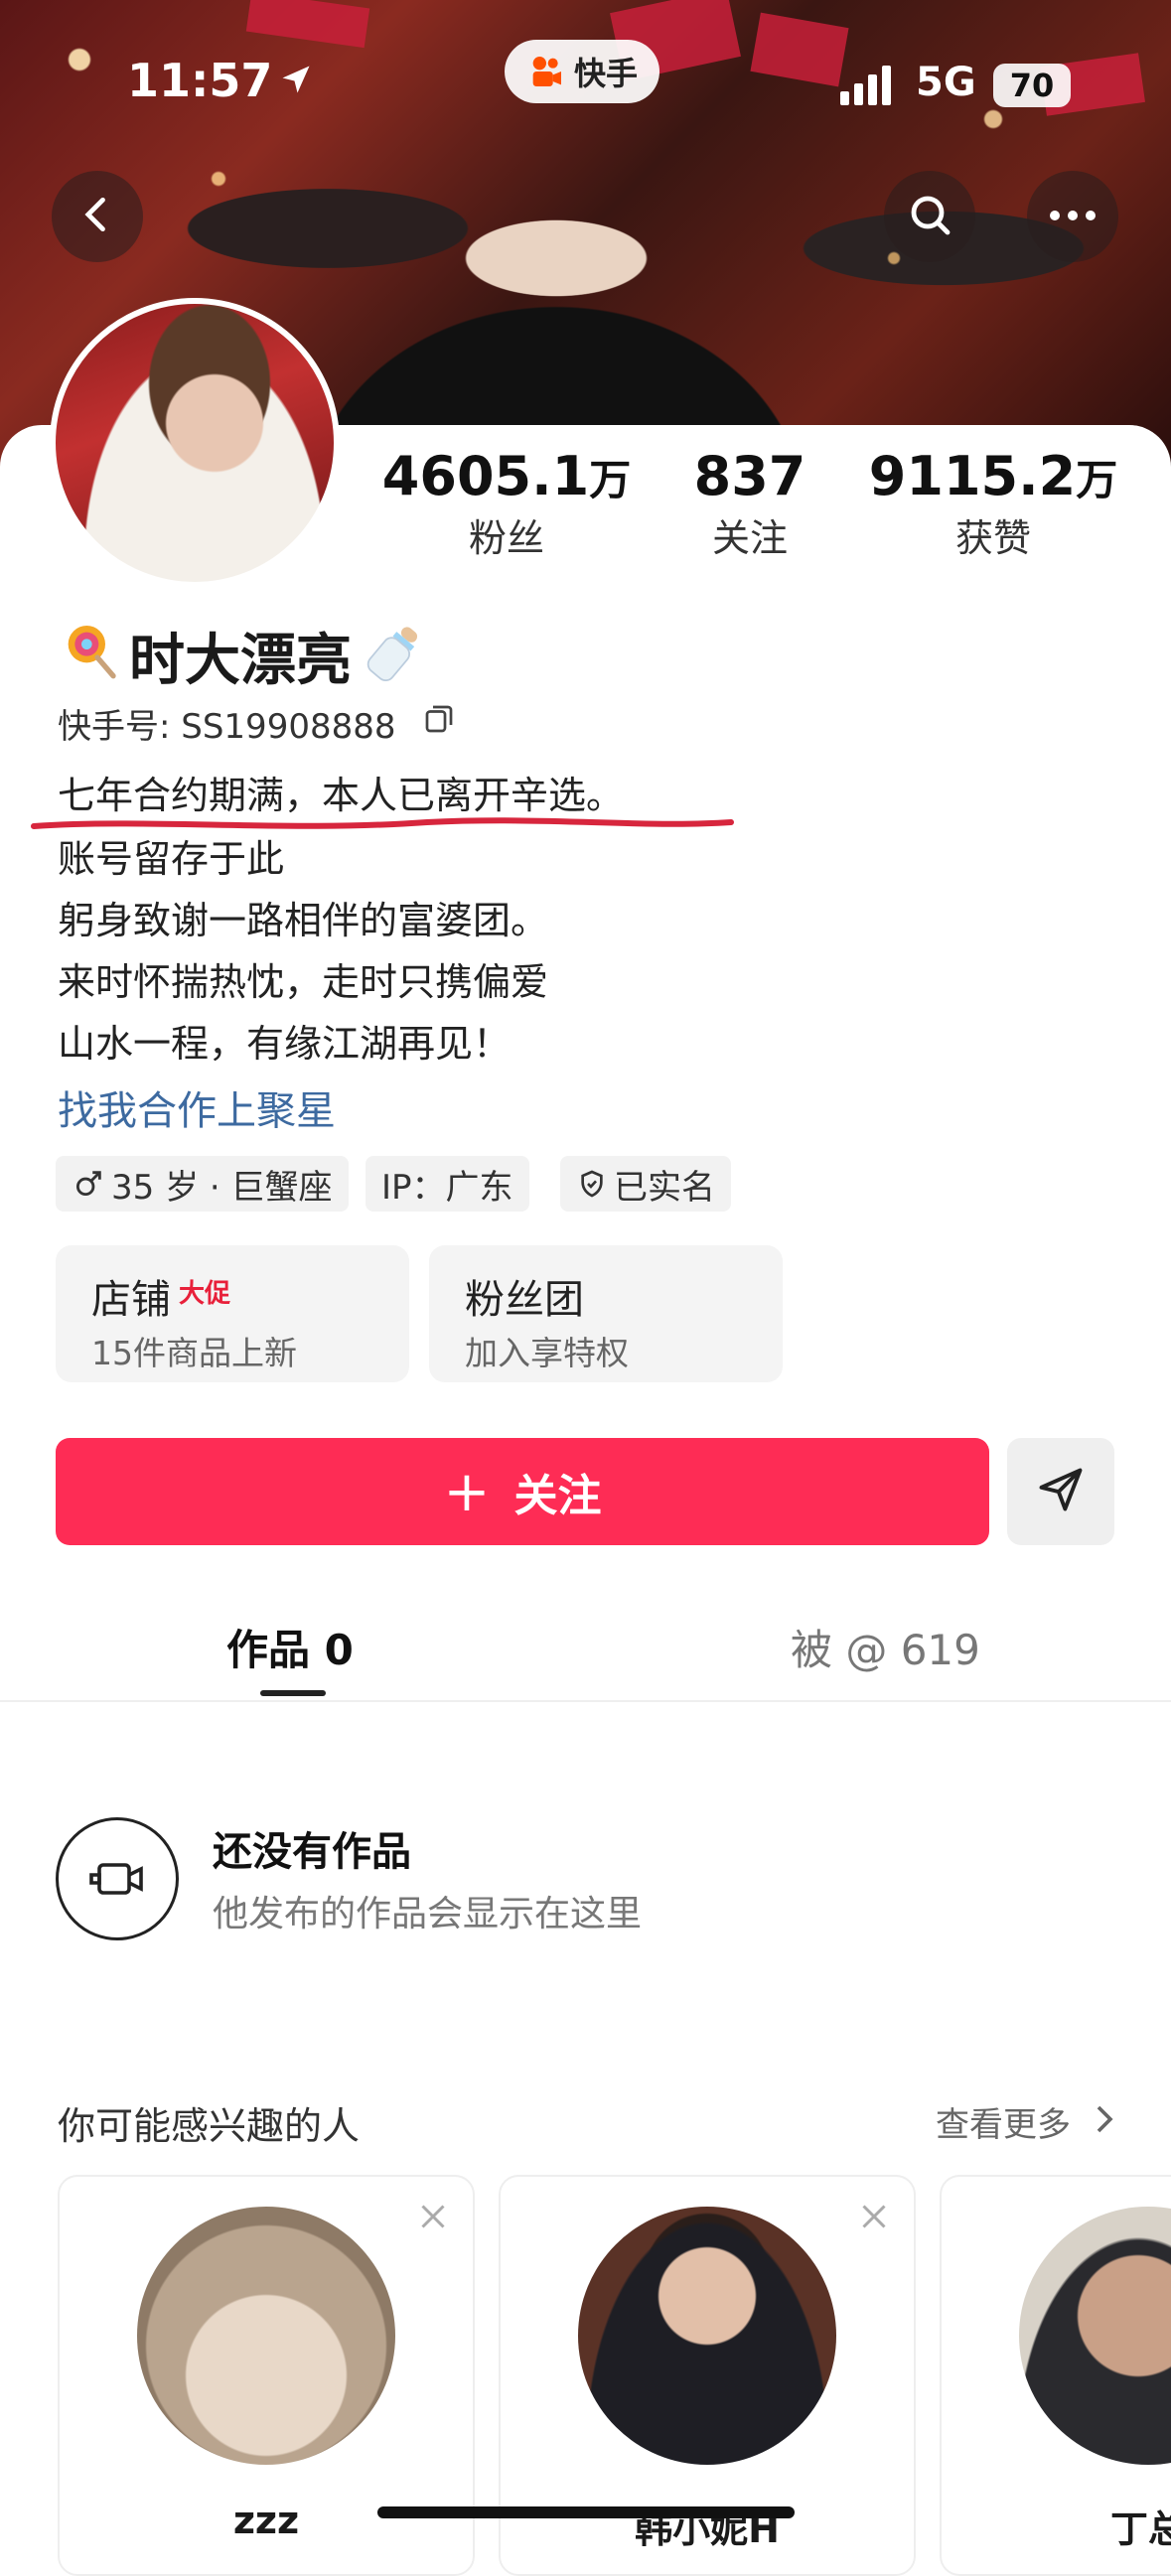 The image size is (1171, 2576). I want to click on bio-line-2: 账号留存于此, so click(171, 859).